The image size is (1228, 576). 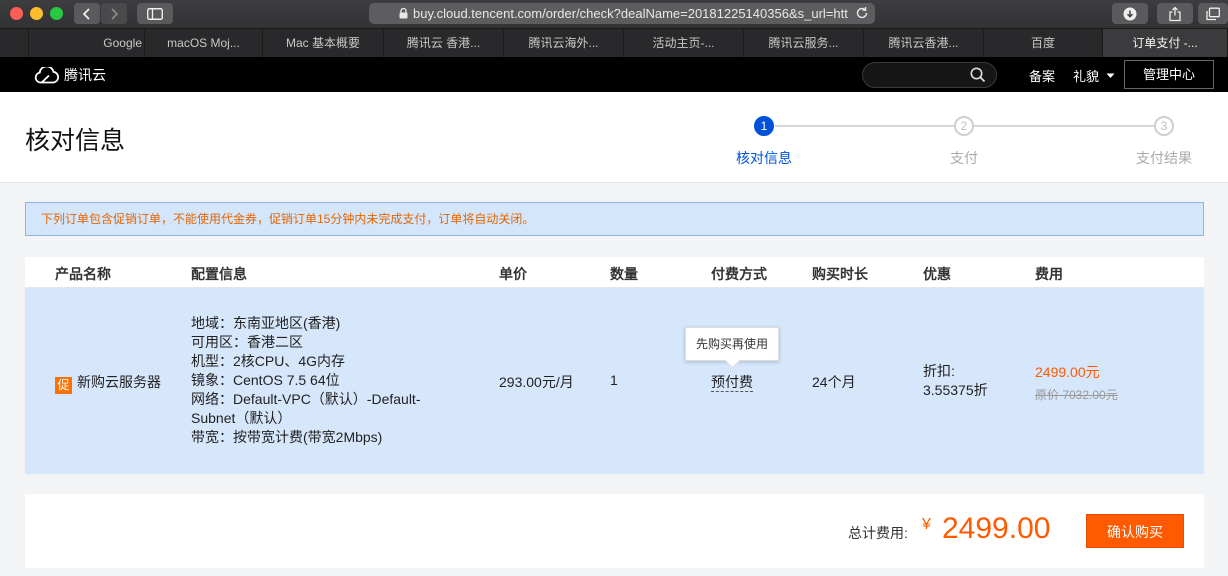 I want to click on pay-mode-label: 预付费, so click(x=732, y=383).